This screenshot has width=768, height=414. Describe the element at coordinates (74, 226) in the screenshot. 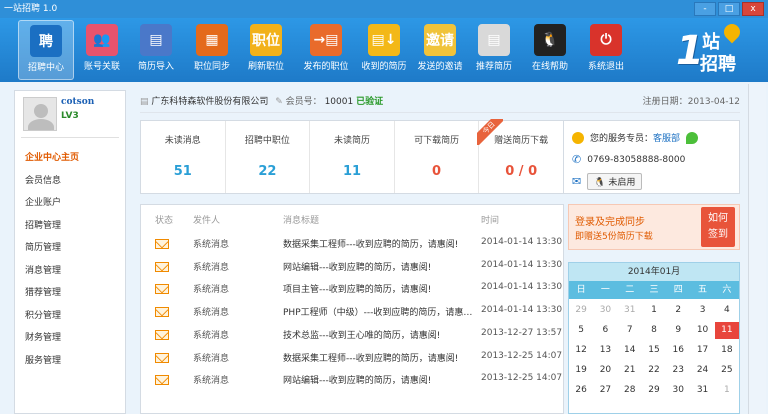

I see `sidebar-item-3: 招聘管理` at that location.